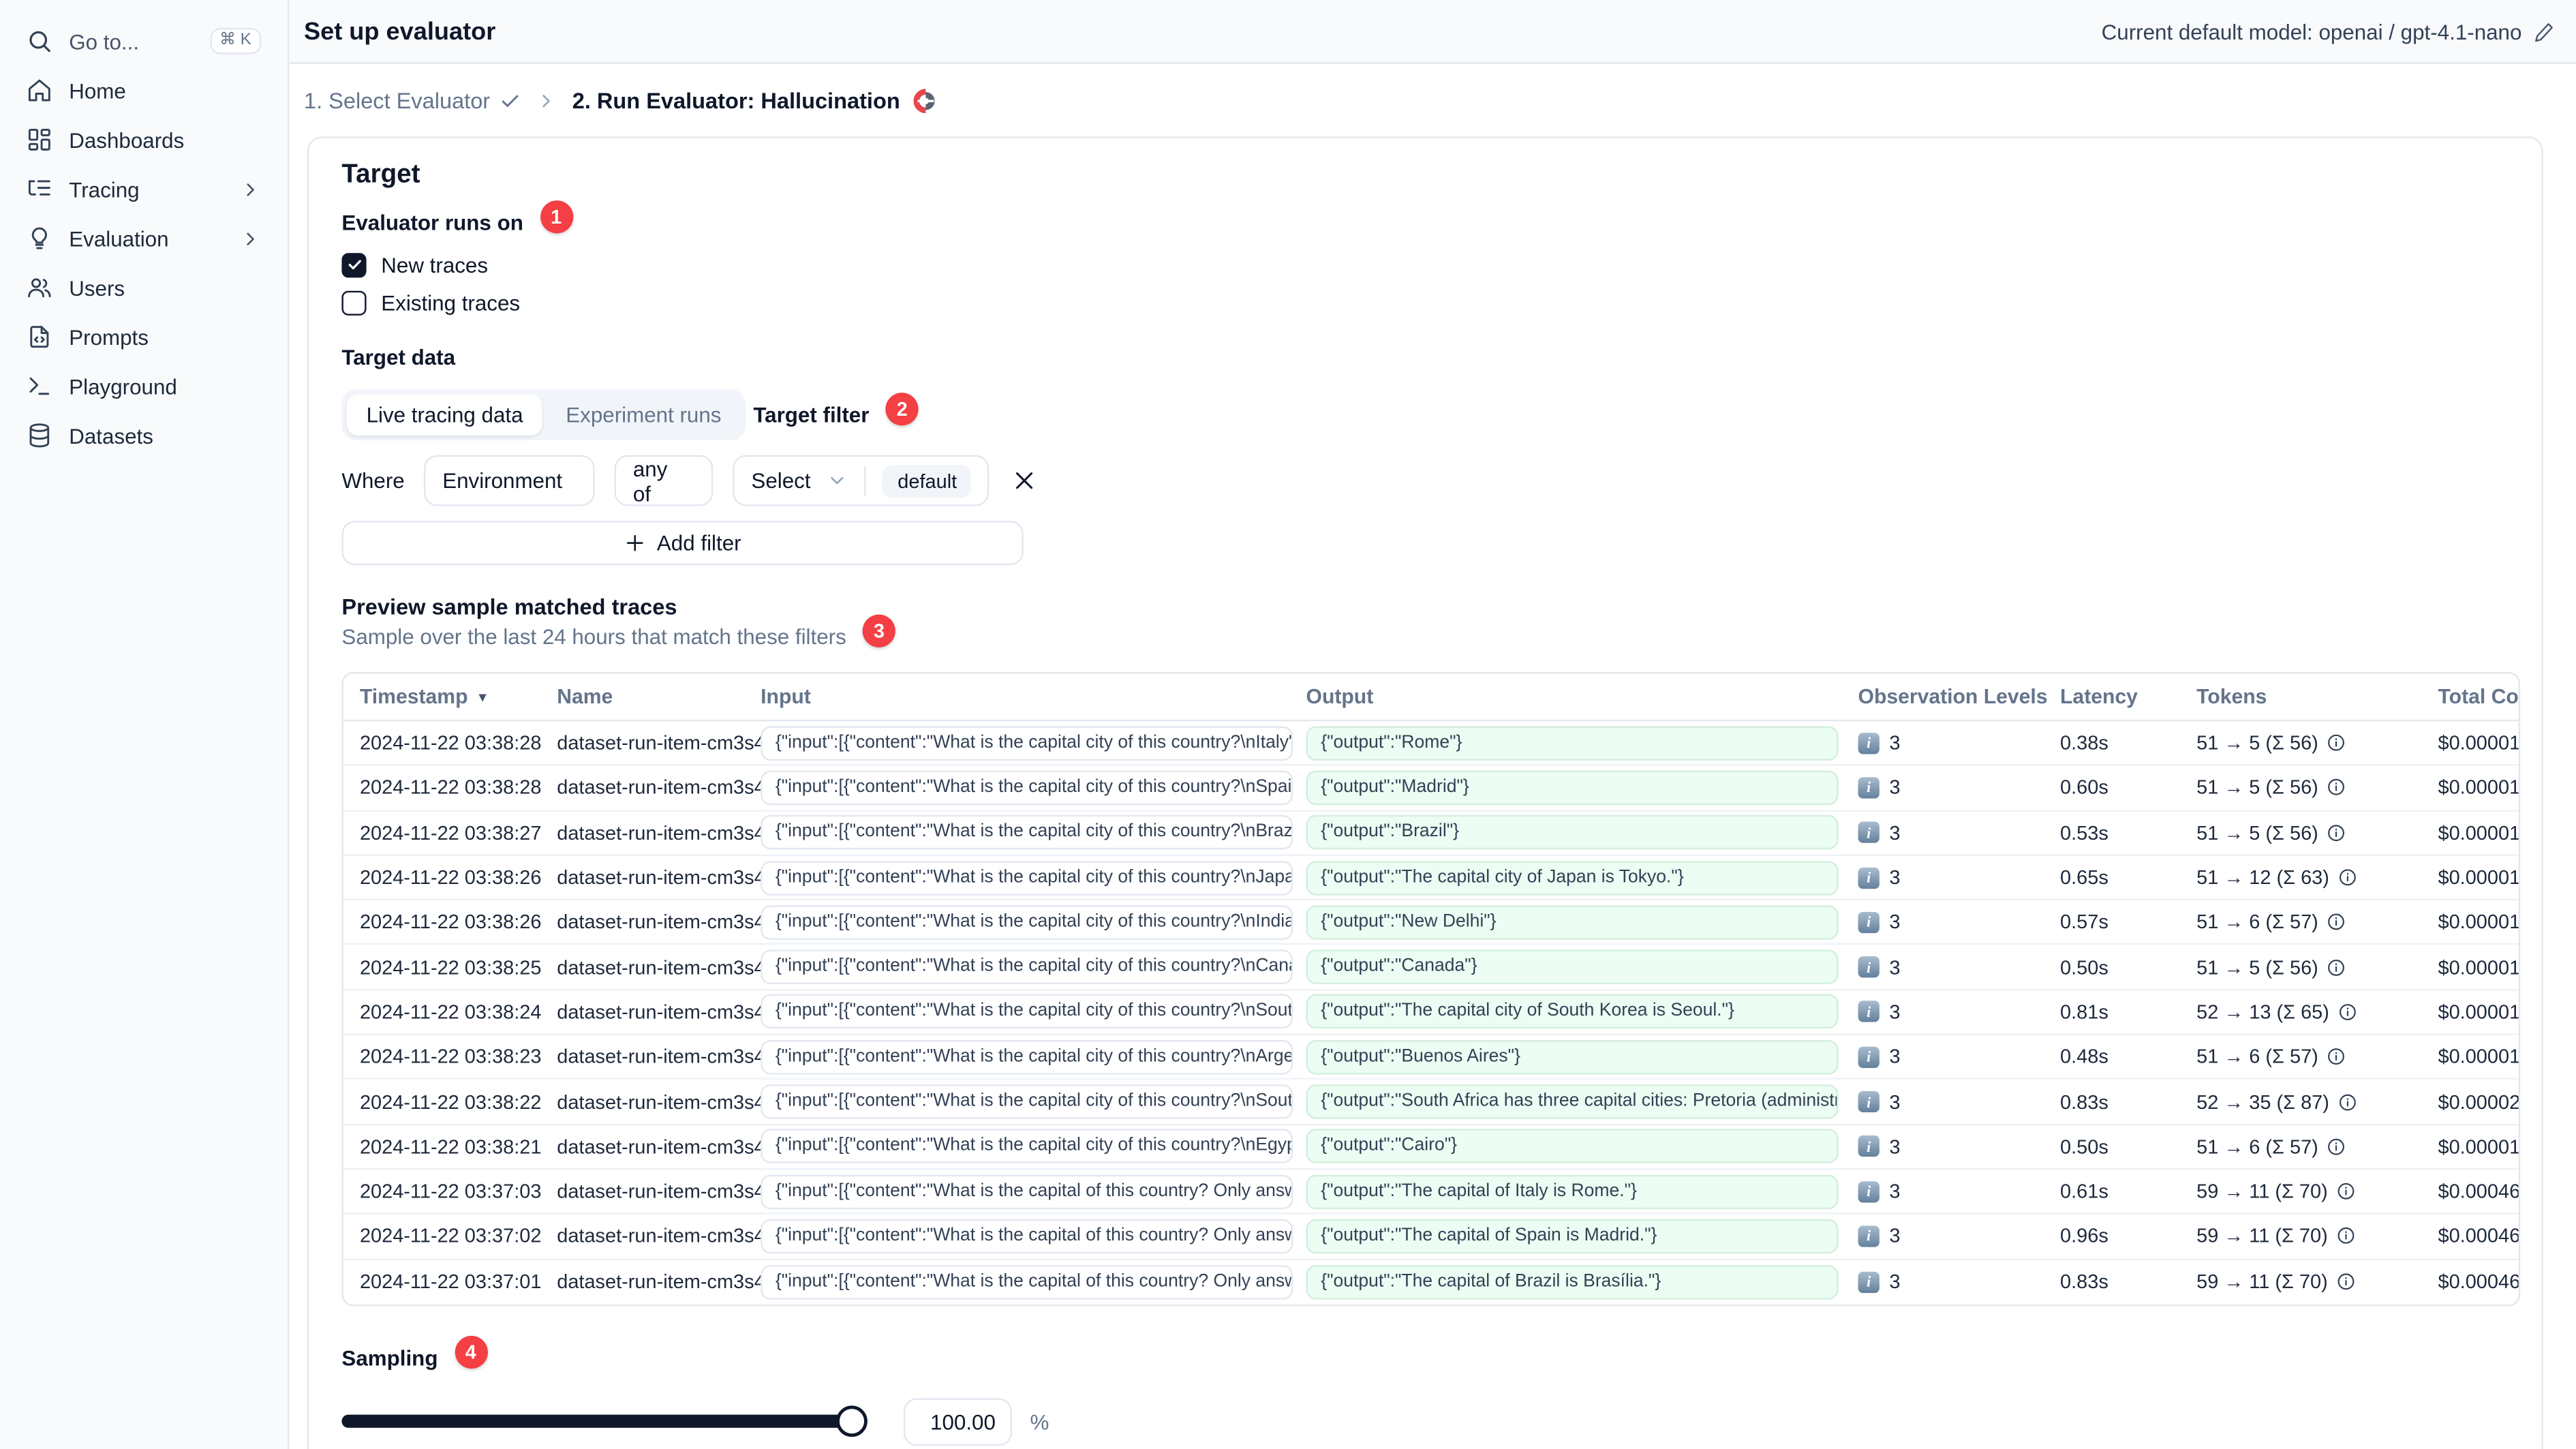 The width and height of the screenshot is (2576, 1449). What do you see at coordinates (143, 40) in the screenshot?
I see `goto-search: Go to... ⌘ K` at bounding box center [143, 40].